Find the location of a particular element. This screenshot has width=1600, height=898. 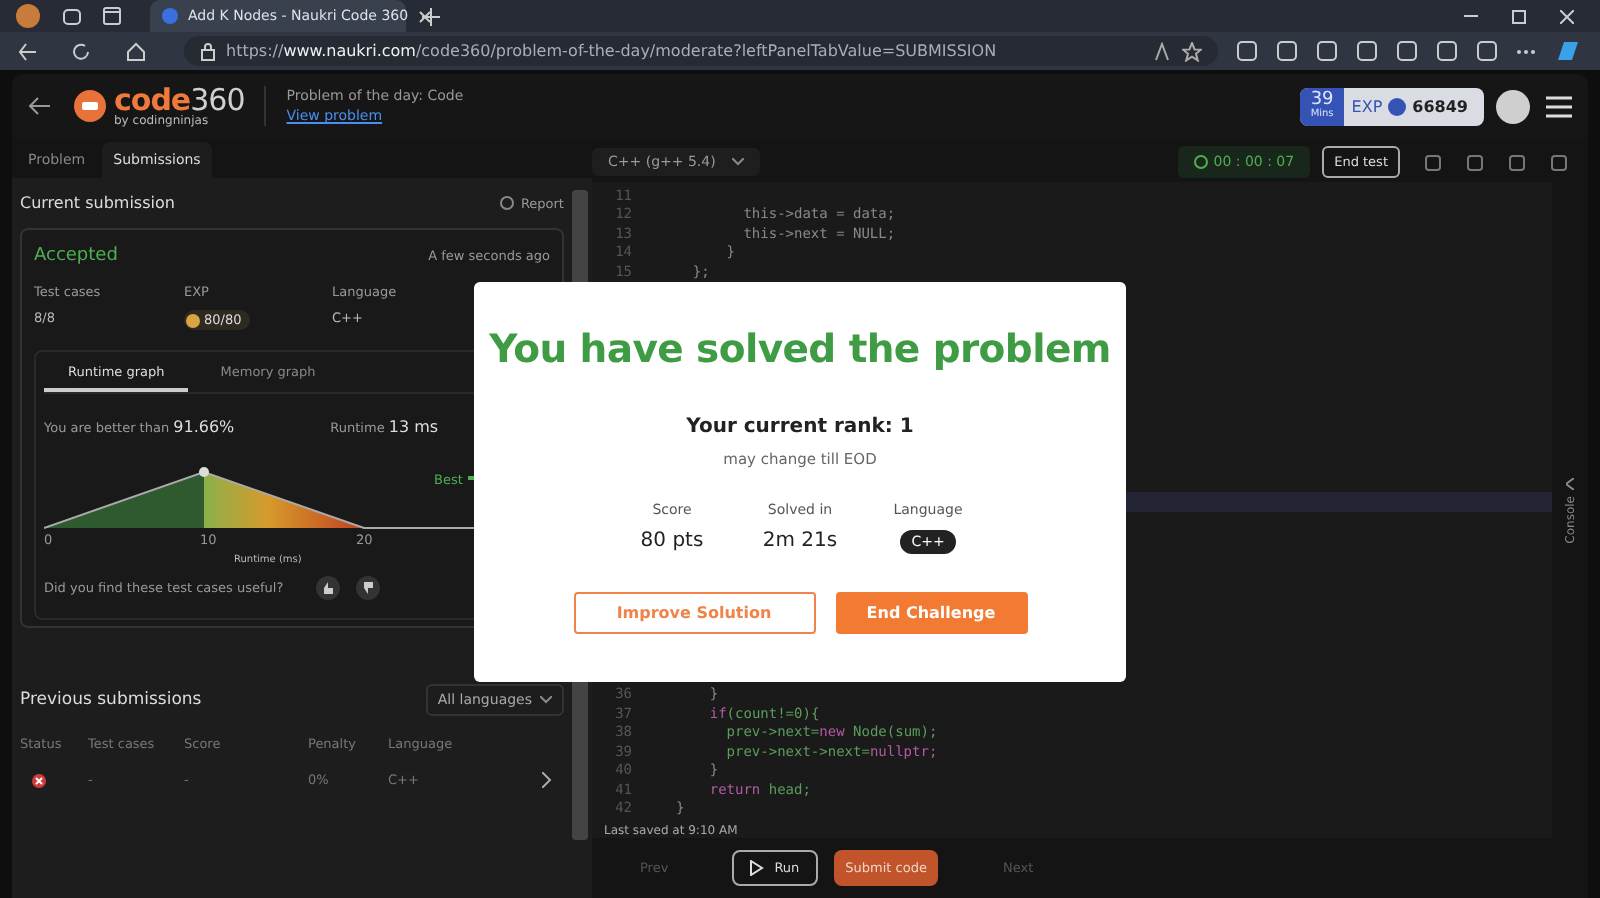

time-value: 39 is located at coordinates (1322, 101).